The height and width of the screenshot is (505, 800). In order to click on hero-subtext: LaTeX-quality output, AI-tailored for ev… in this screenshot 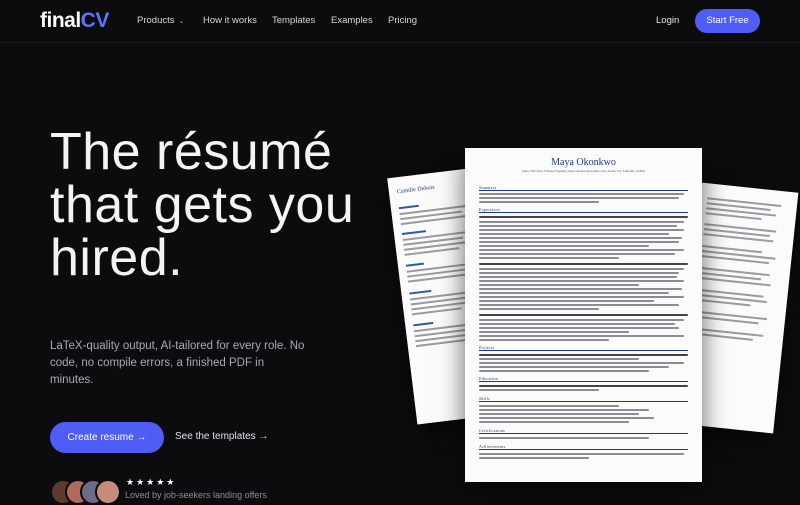, I will do `click(177, 363)`.